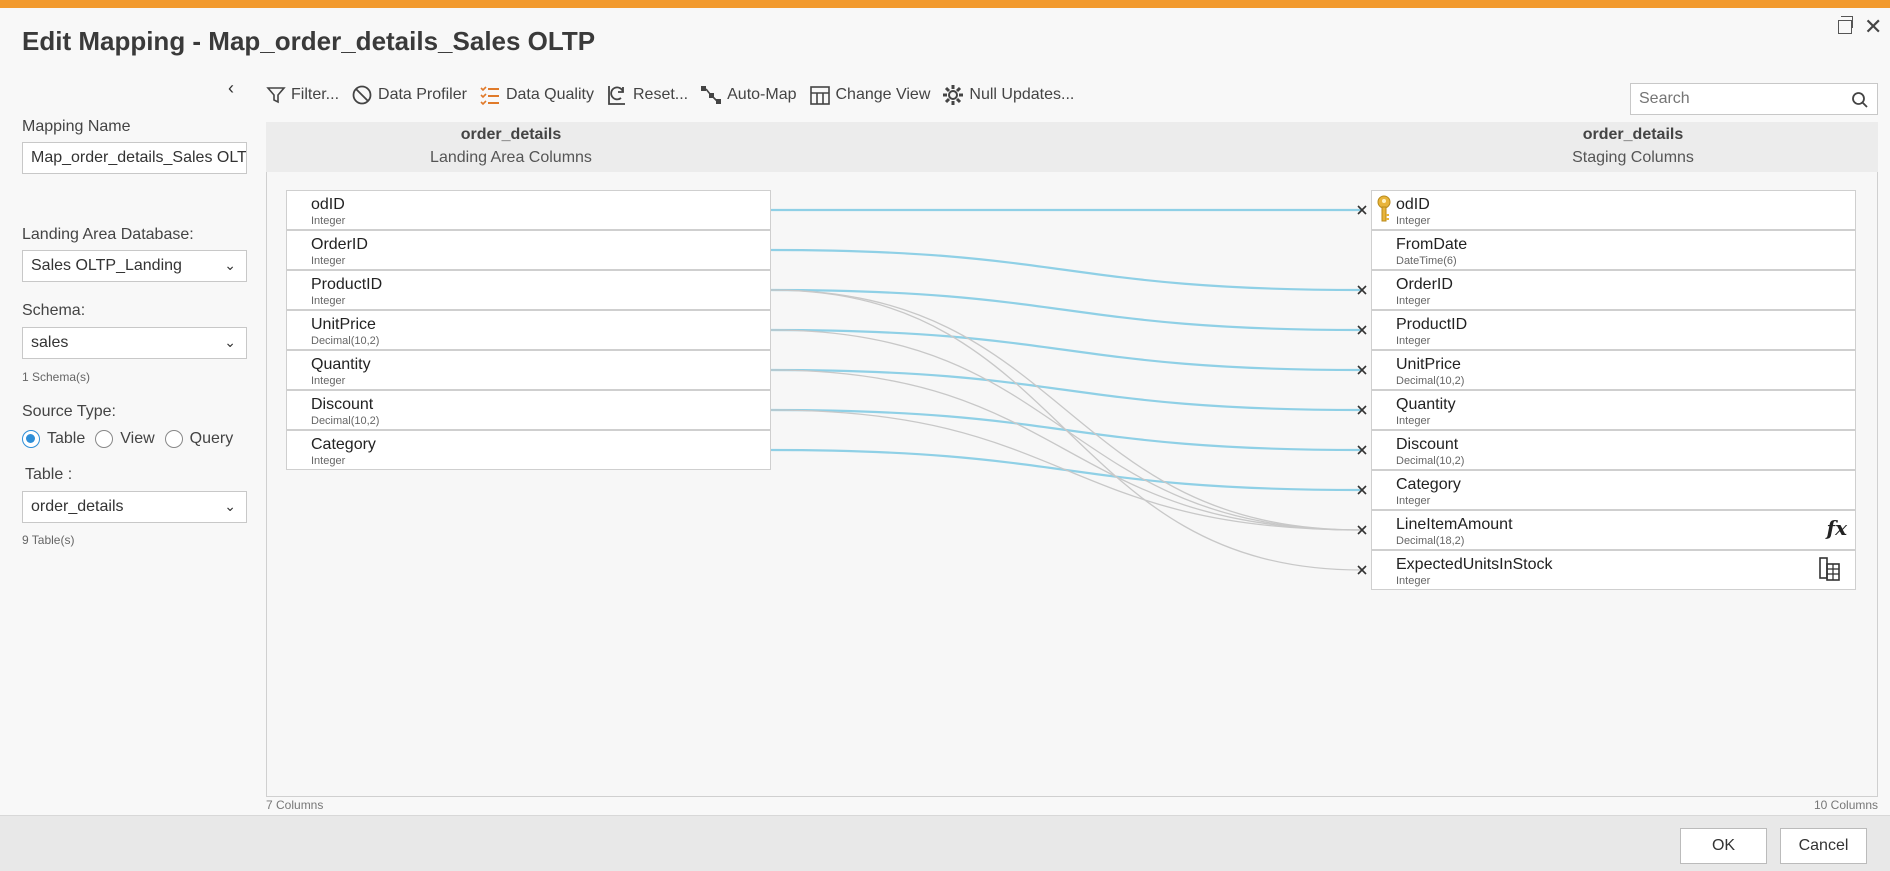 The width and height of the screenshot is (1890, 871). I want to click on target-column-row: Discount Decimal(10,2), so click(1613, 450).